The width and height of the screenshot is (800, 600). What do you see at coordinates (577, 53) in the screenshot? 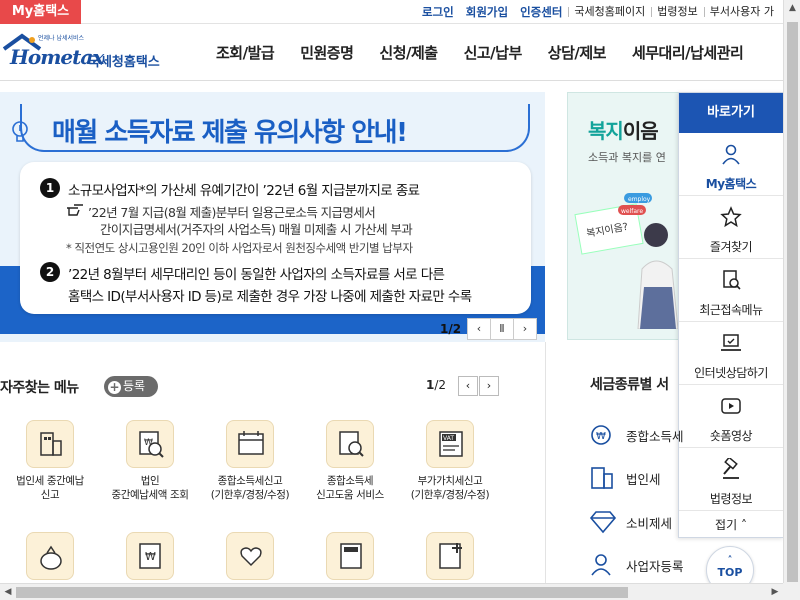
I see `nav-consult: 상담/제보` at bounding box center [577, 53].